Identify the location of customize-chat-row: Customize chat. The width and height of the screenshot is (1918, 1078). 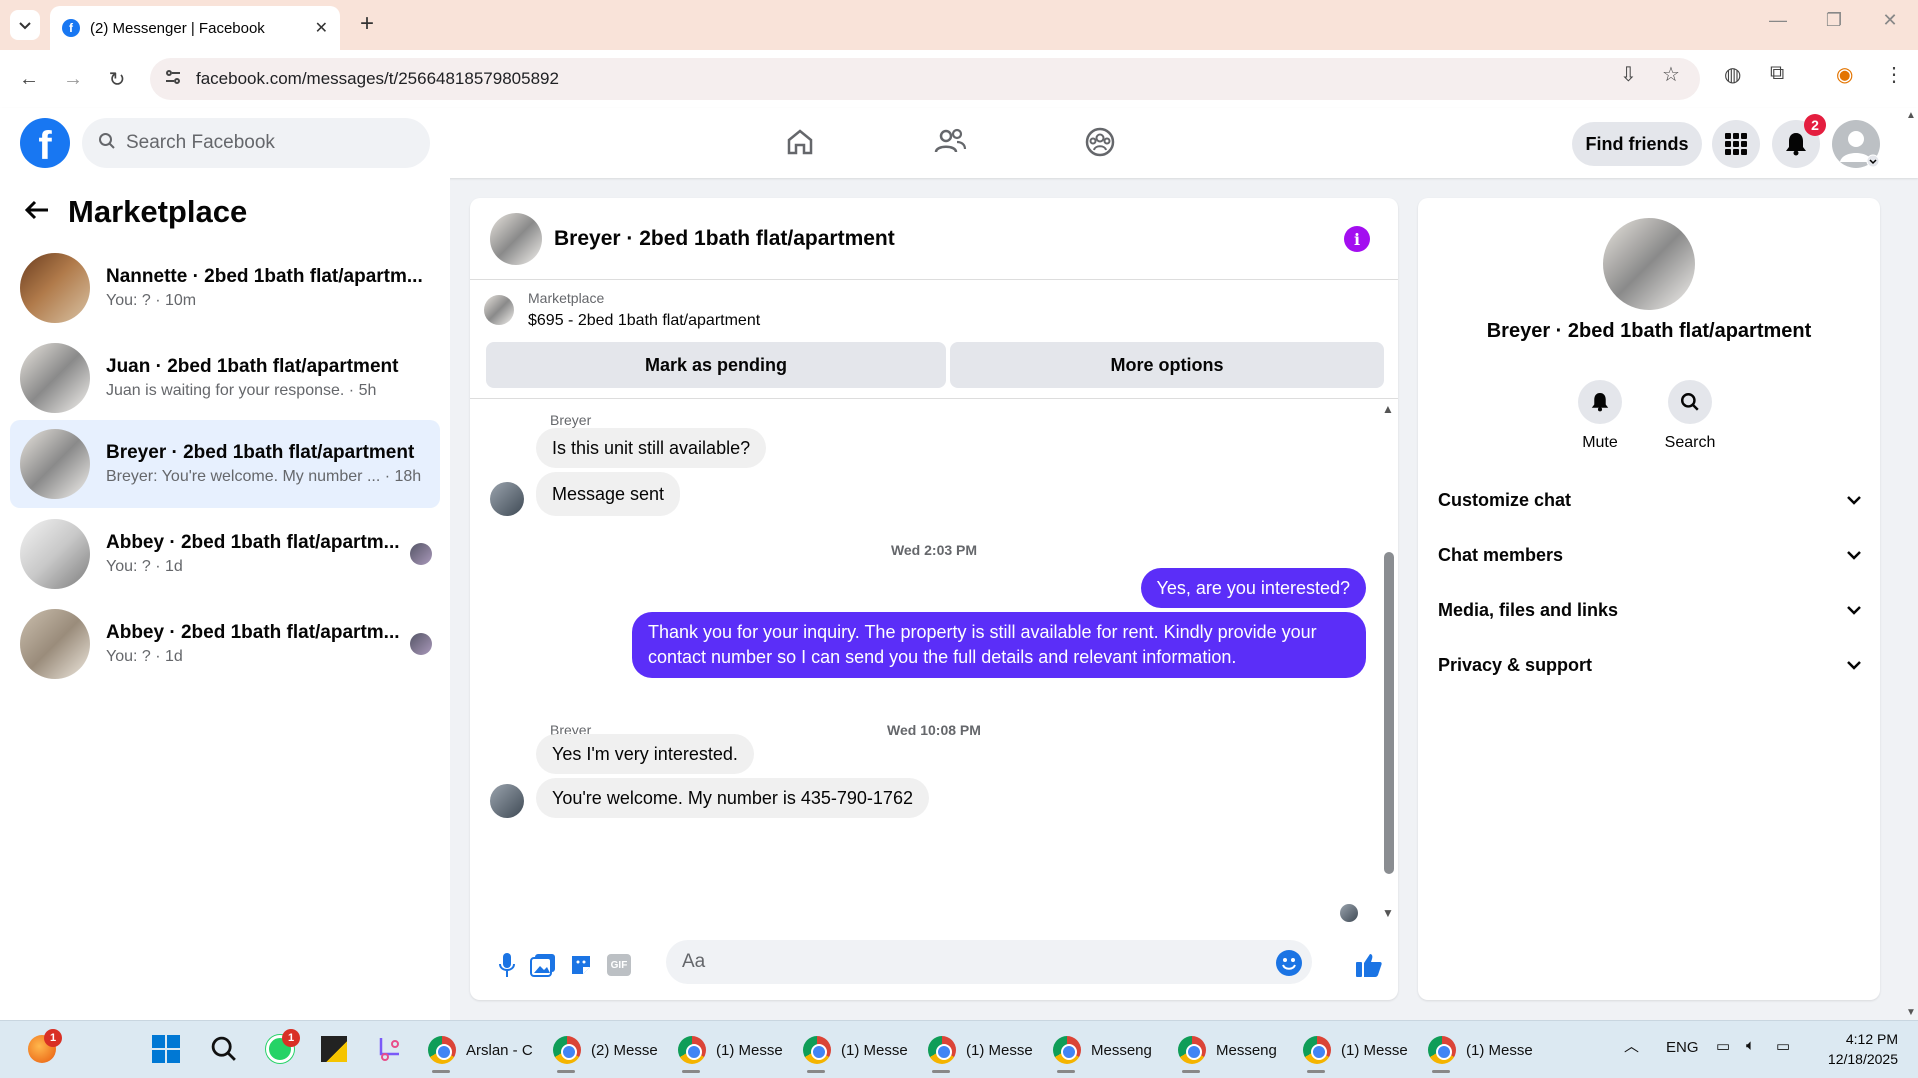
(1650, 500).